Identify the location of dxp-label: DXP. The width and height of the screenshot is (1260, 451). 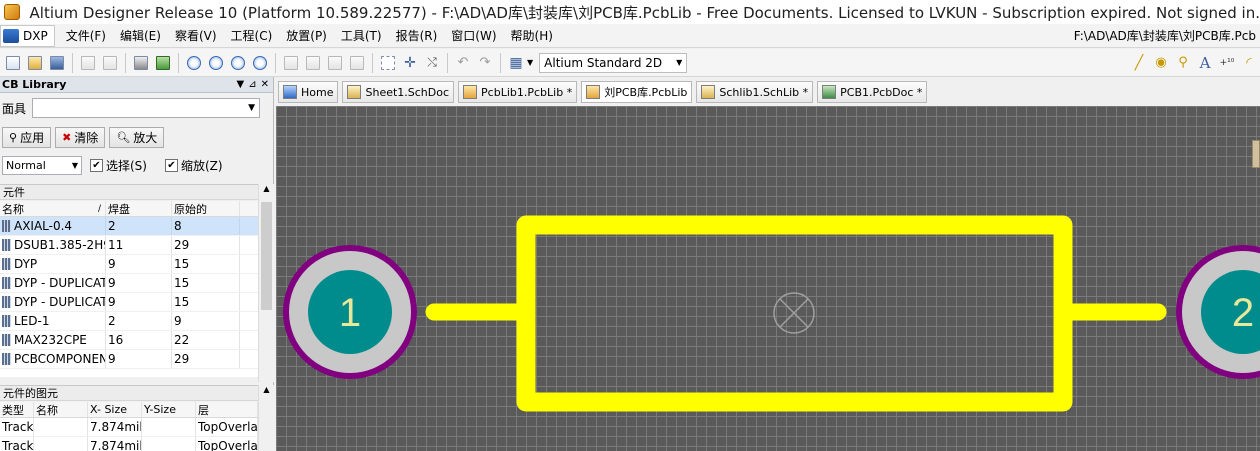
(35, 35).